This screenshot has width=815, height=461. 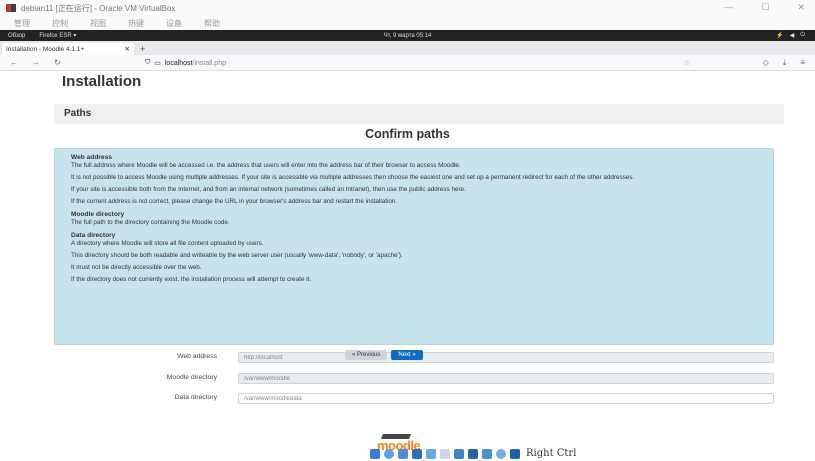 I want to click on section-header: Paths, so click(x=419, y=114).